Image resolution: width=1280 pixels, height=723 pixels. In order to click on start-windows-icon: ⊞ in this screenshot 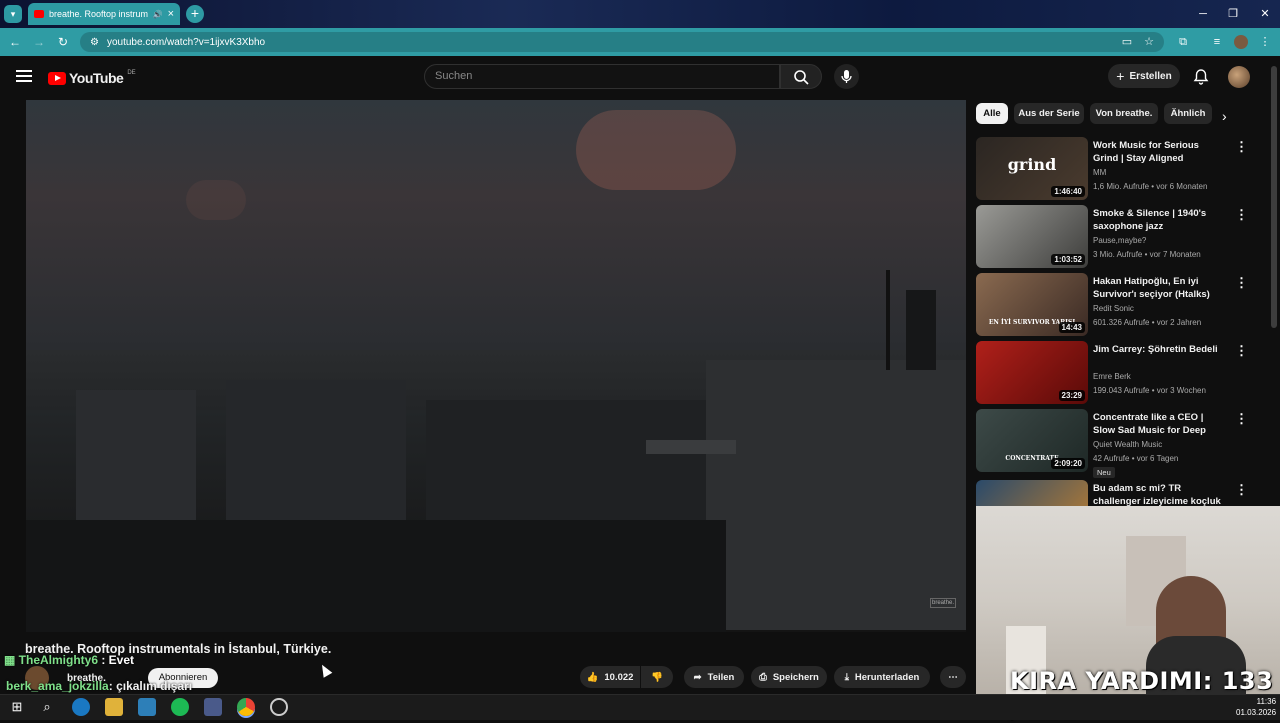, I will do `click(17, 707)`.